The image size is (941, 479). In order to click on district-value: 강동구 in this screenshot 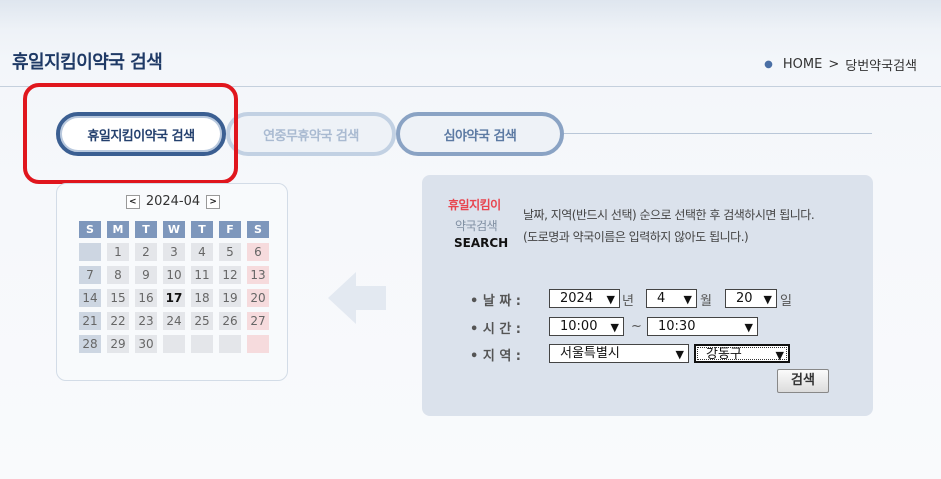, I will do `click(724, 354)`.